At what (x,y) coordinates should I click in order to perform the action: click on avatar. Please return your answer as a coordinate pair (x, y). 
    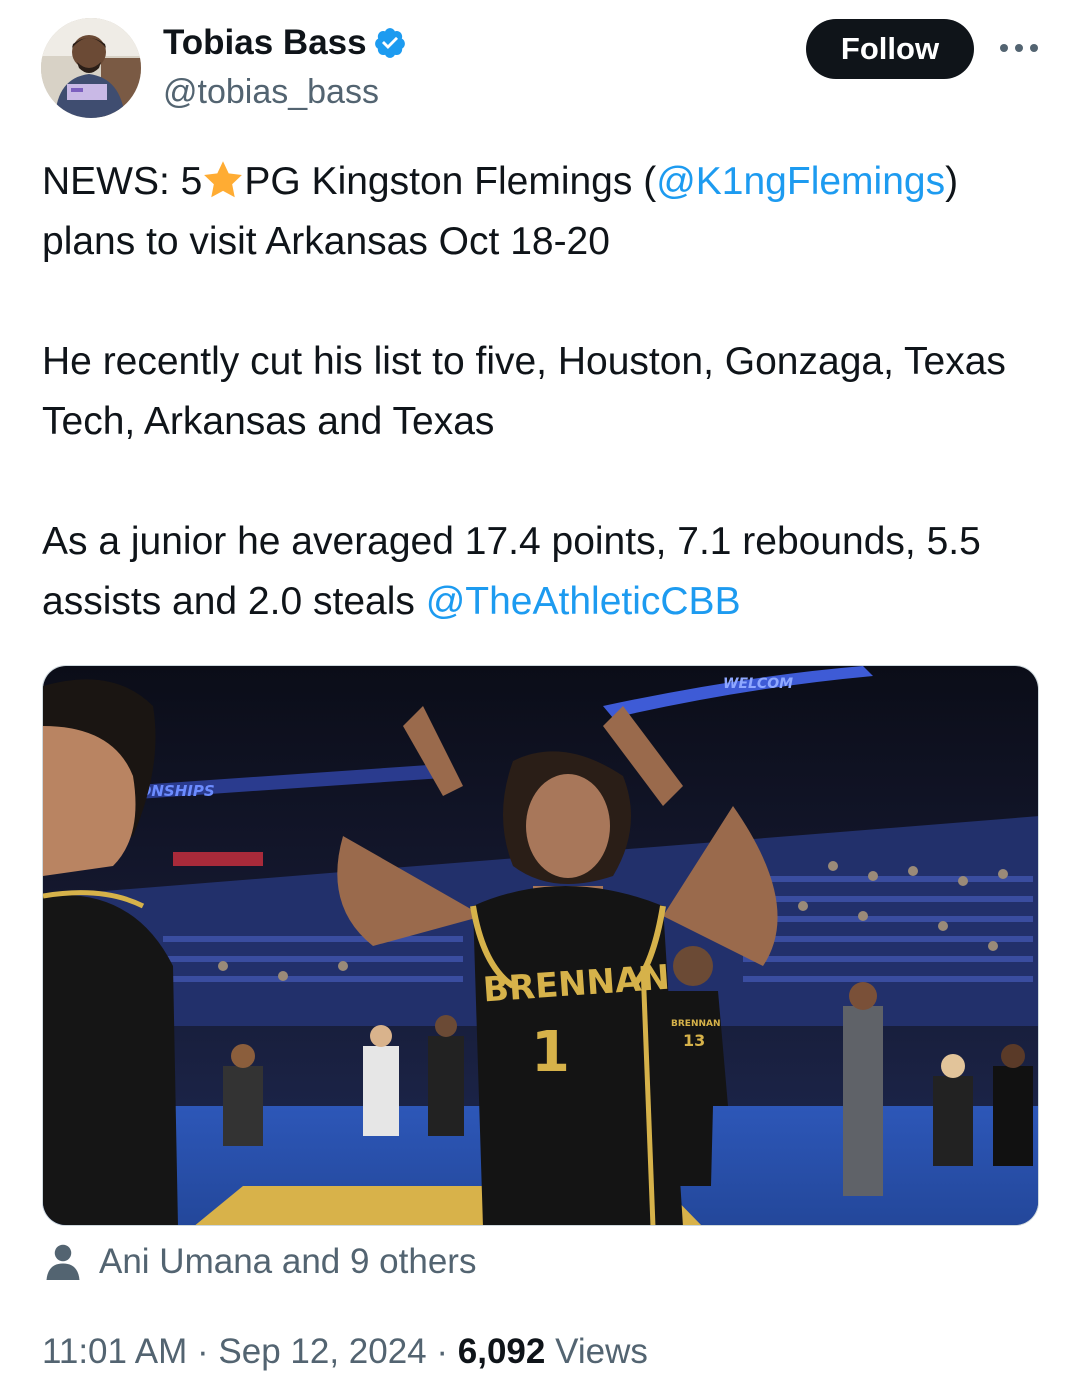
    Looking at the image, I should click on (91, 68).